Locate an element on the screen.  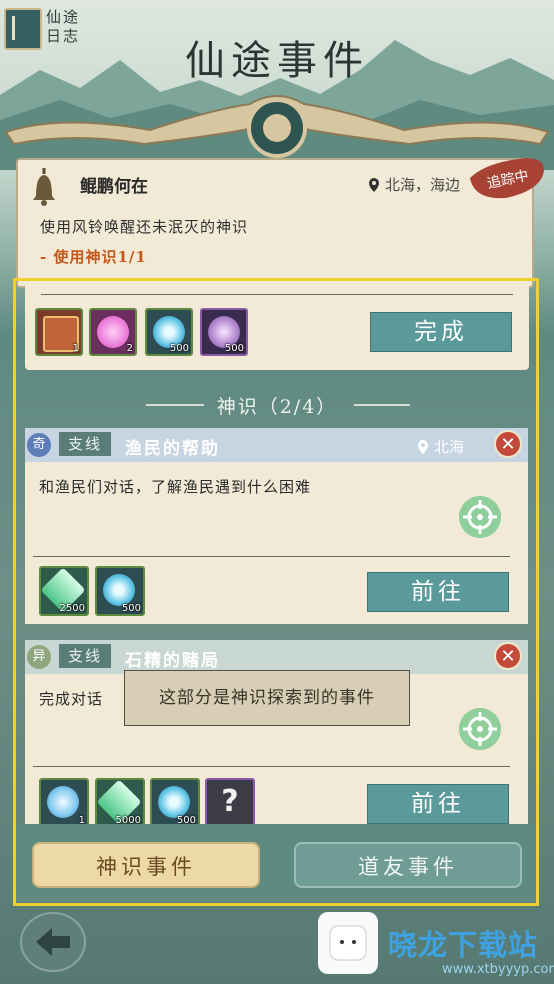
watermark-logo is located at coordinates (348, 943).